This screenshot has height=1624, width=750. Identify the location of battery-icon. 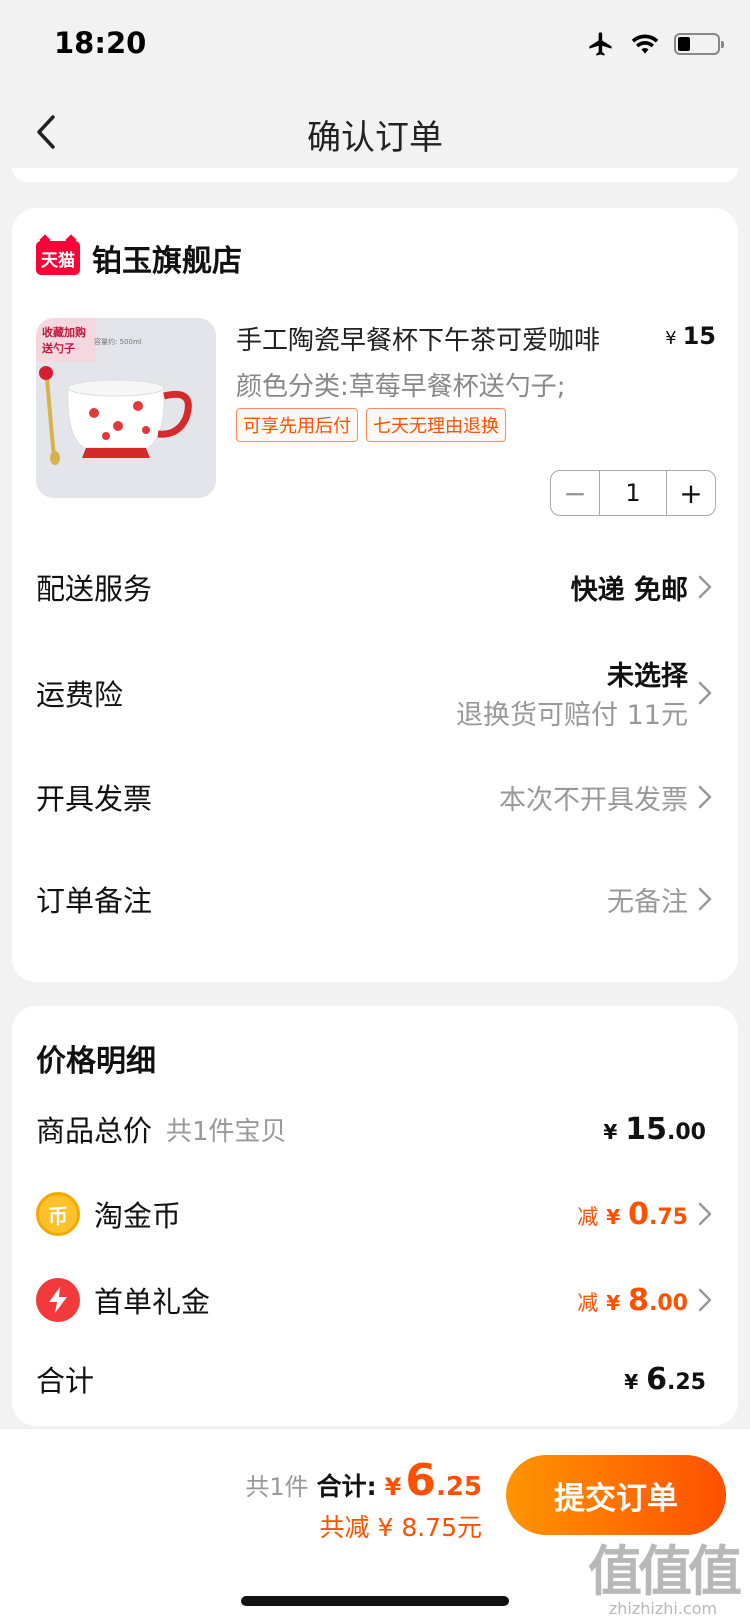
(699, 44).